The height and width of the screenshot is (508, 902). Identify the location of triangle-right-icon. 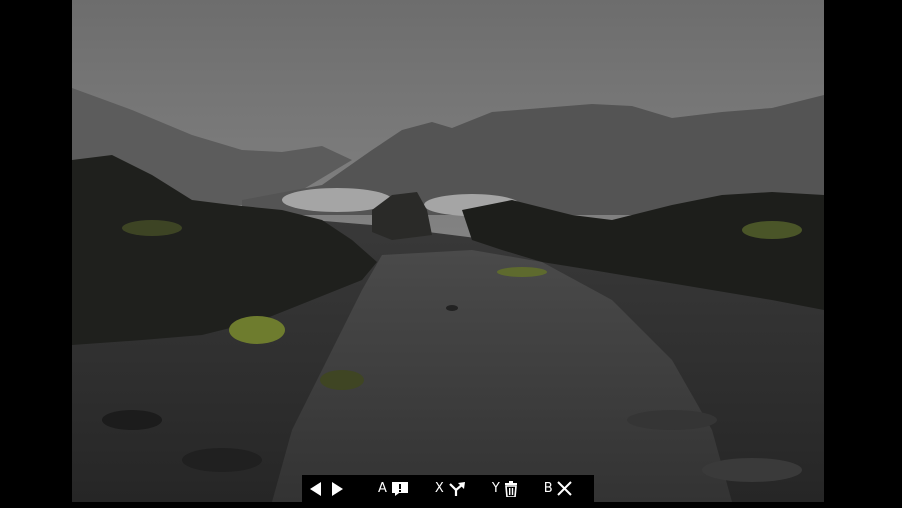
(337, 488).